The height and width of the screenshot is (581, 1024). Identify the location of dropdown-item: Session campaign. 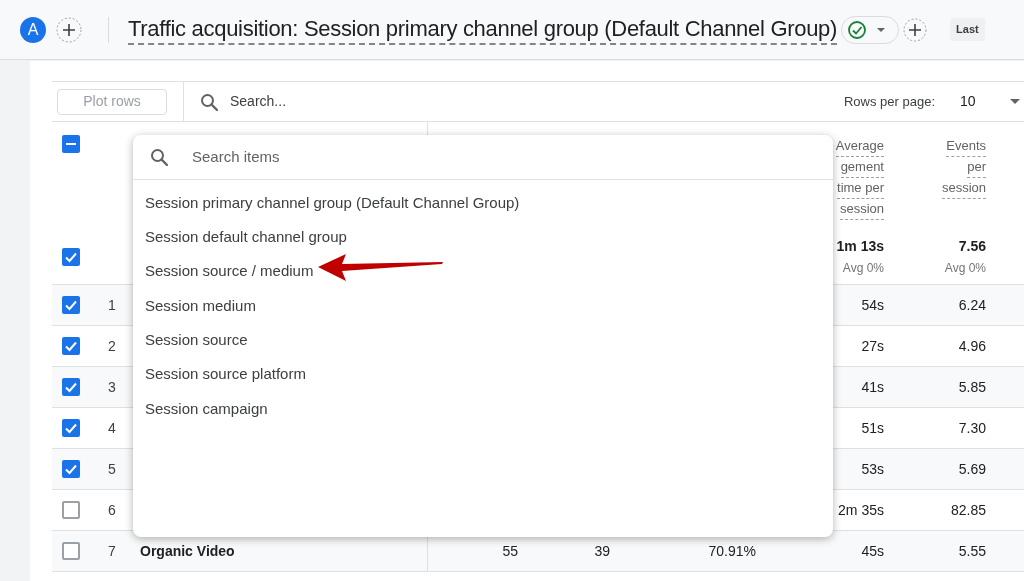
(206, 409).